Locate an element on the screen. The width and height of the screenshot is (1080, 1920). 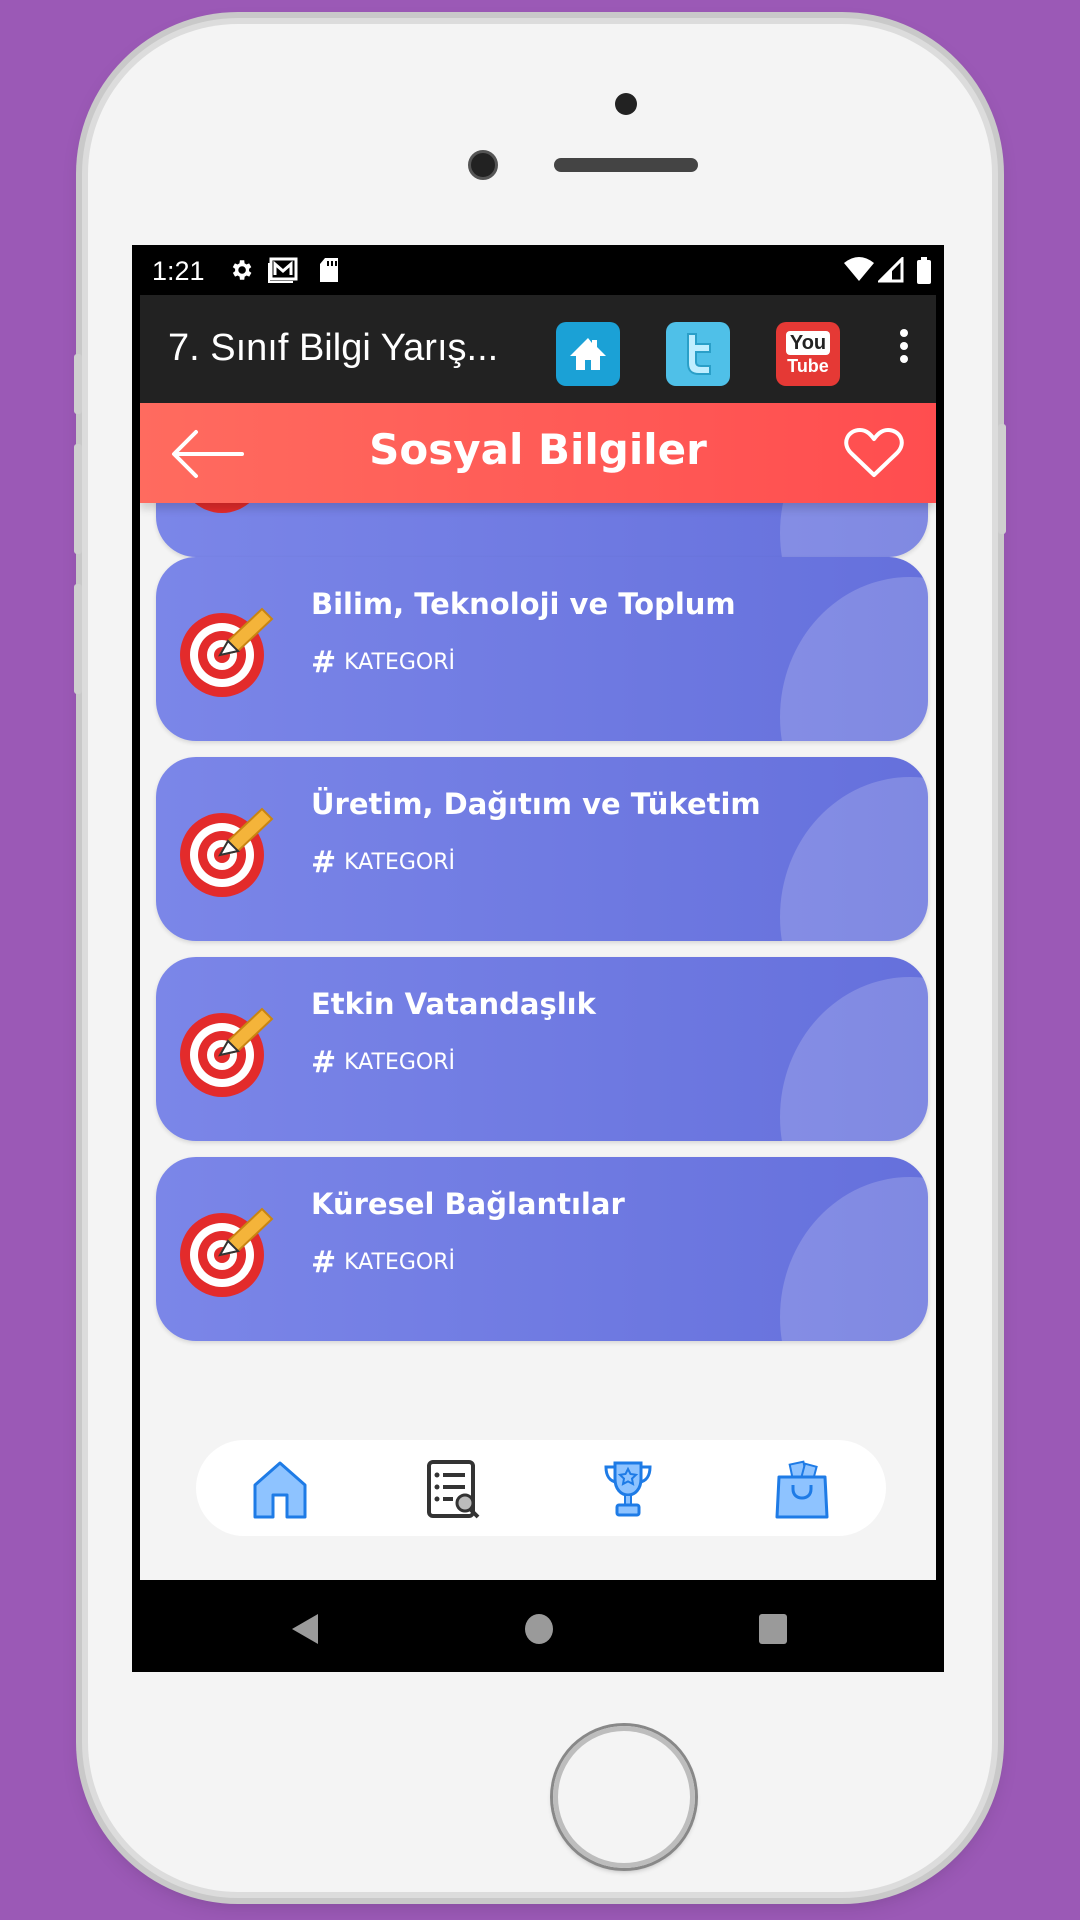
back-icon is located at coordinates (305, 1631).